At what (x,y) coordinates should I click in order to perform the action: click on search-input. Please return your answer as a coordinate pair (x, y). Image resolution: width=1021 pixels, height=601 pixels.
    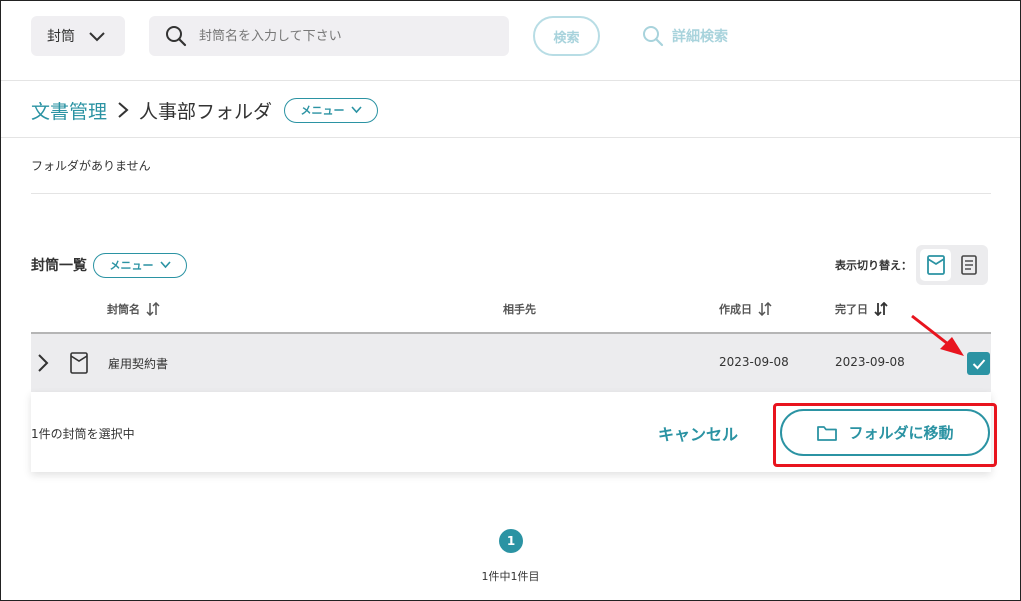
    Looking at the image, I should click on (349, 36).